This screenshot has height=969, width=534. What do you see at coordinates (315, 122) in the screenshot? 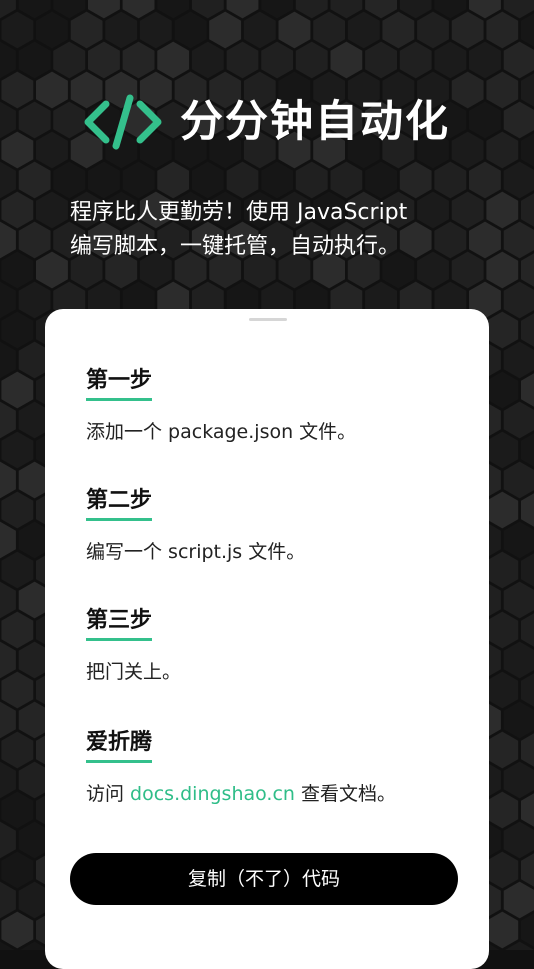
I see `app-title: 分分钟自动化` at bounding box center [315, 122].